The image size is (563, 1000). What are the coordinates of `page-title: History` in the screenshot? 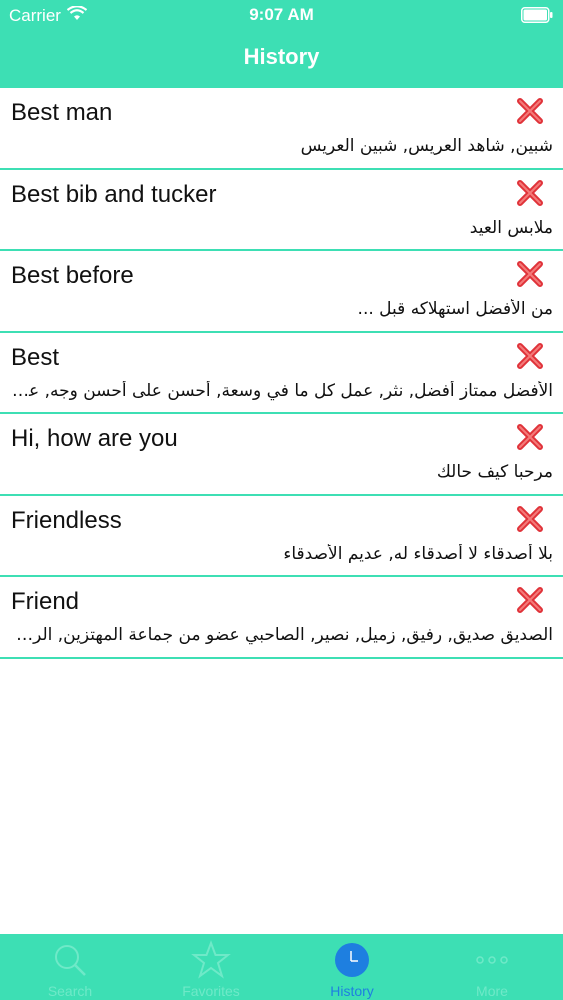 It's located at (281, 56).